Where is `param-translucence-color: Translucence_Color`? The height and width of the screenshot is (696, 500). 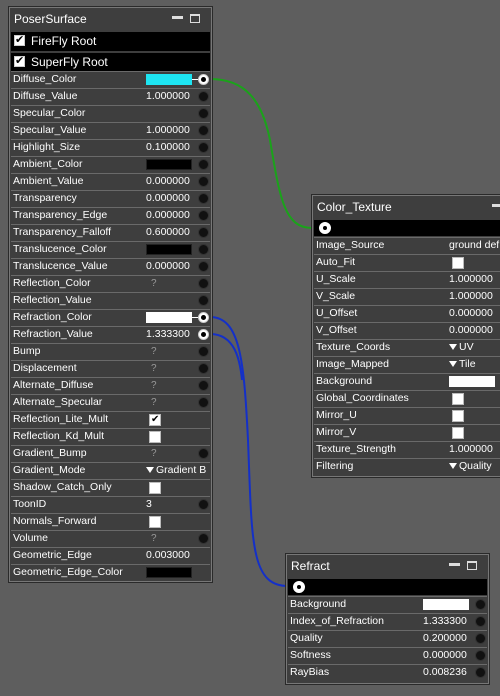
param-translucence-color: Translucence_Color is located at coordinates (110, 249).